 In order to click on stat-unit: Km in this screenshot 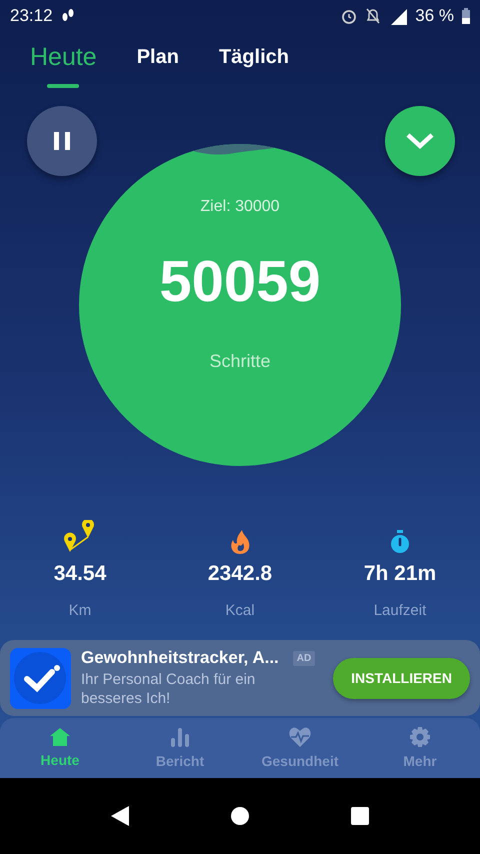, I will do `click(80, 610)`.